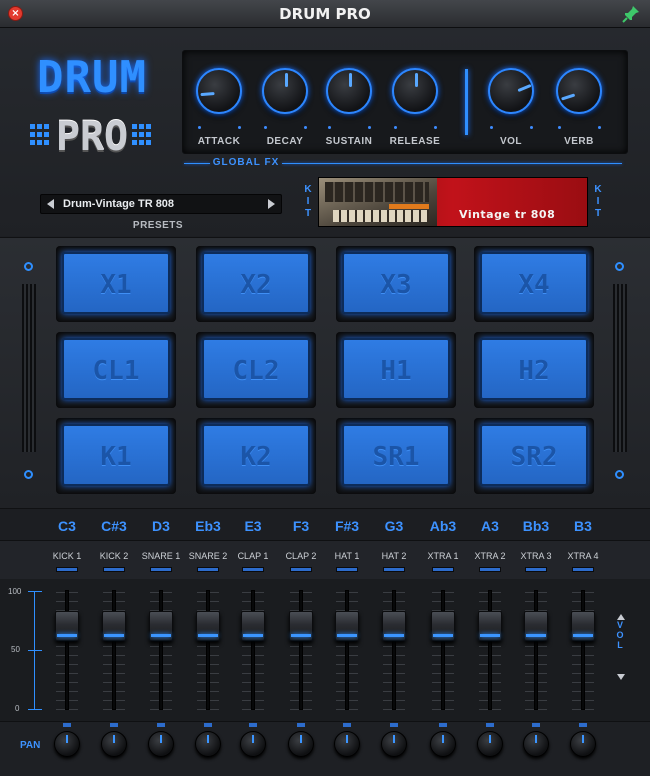  I want to click on pad-x1: X1, so click(116, 283).